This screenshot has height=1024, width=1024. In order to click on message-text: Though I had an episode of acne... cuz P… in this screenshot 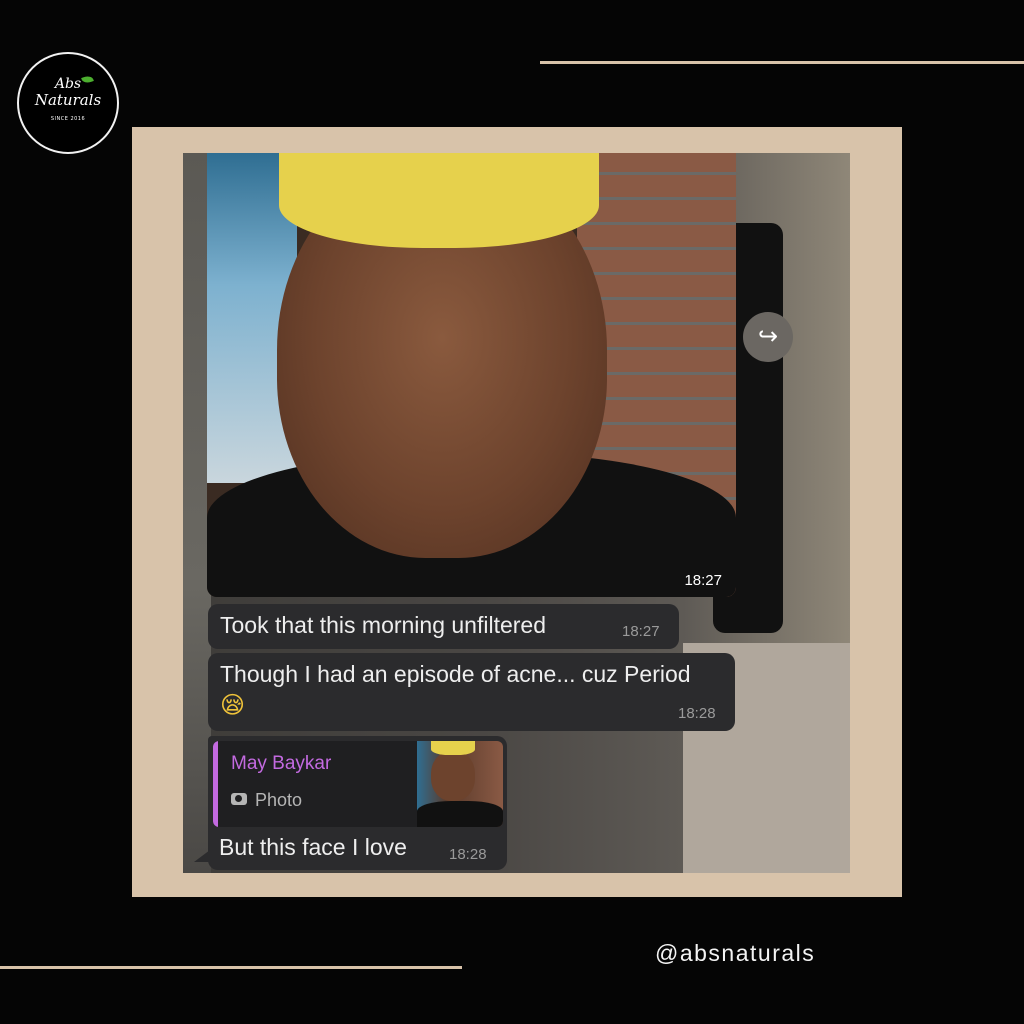, I will do `click(455, 674)`.